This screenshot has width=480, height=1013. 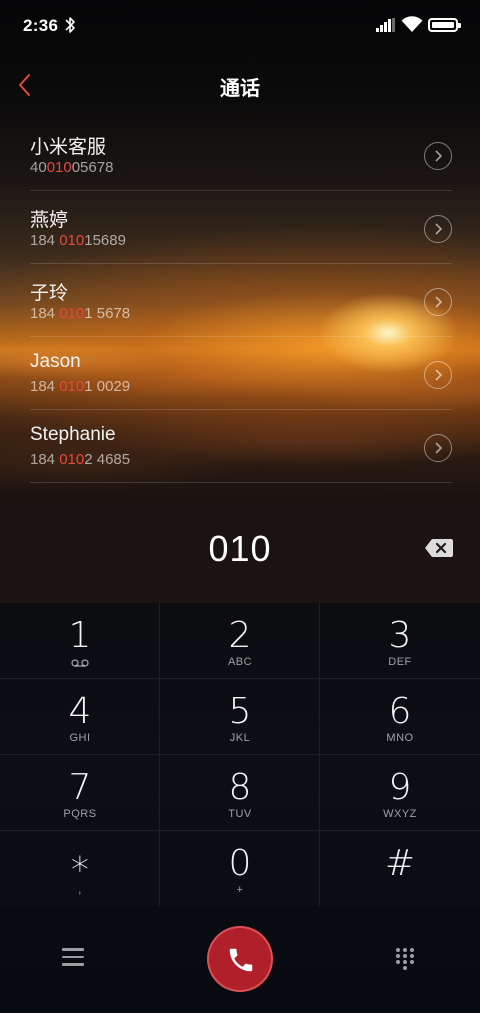 What do you see at coordinates (400, 711) in the screenshot?
I see `key-digit: 6` at bounding box center [400, 711].